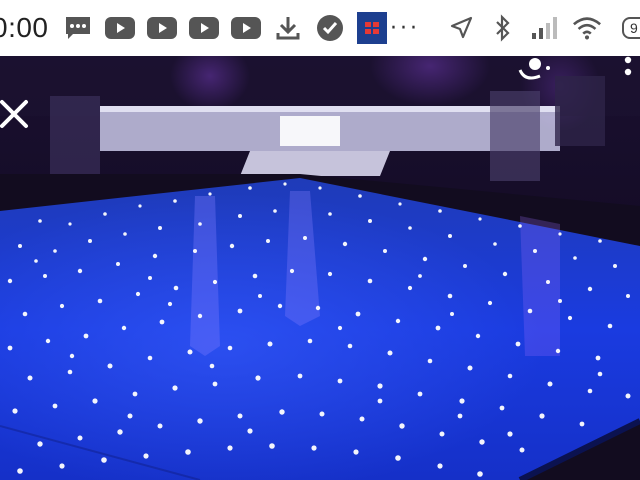  What do you see at coordinates (503, 28) in the screenshot?
I see `bluetooth-icon` at bounding box center [503, 28].